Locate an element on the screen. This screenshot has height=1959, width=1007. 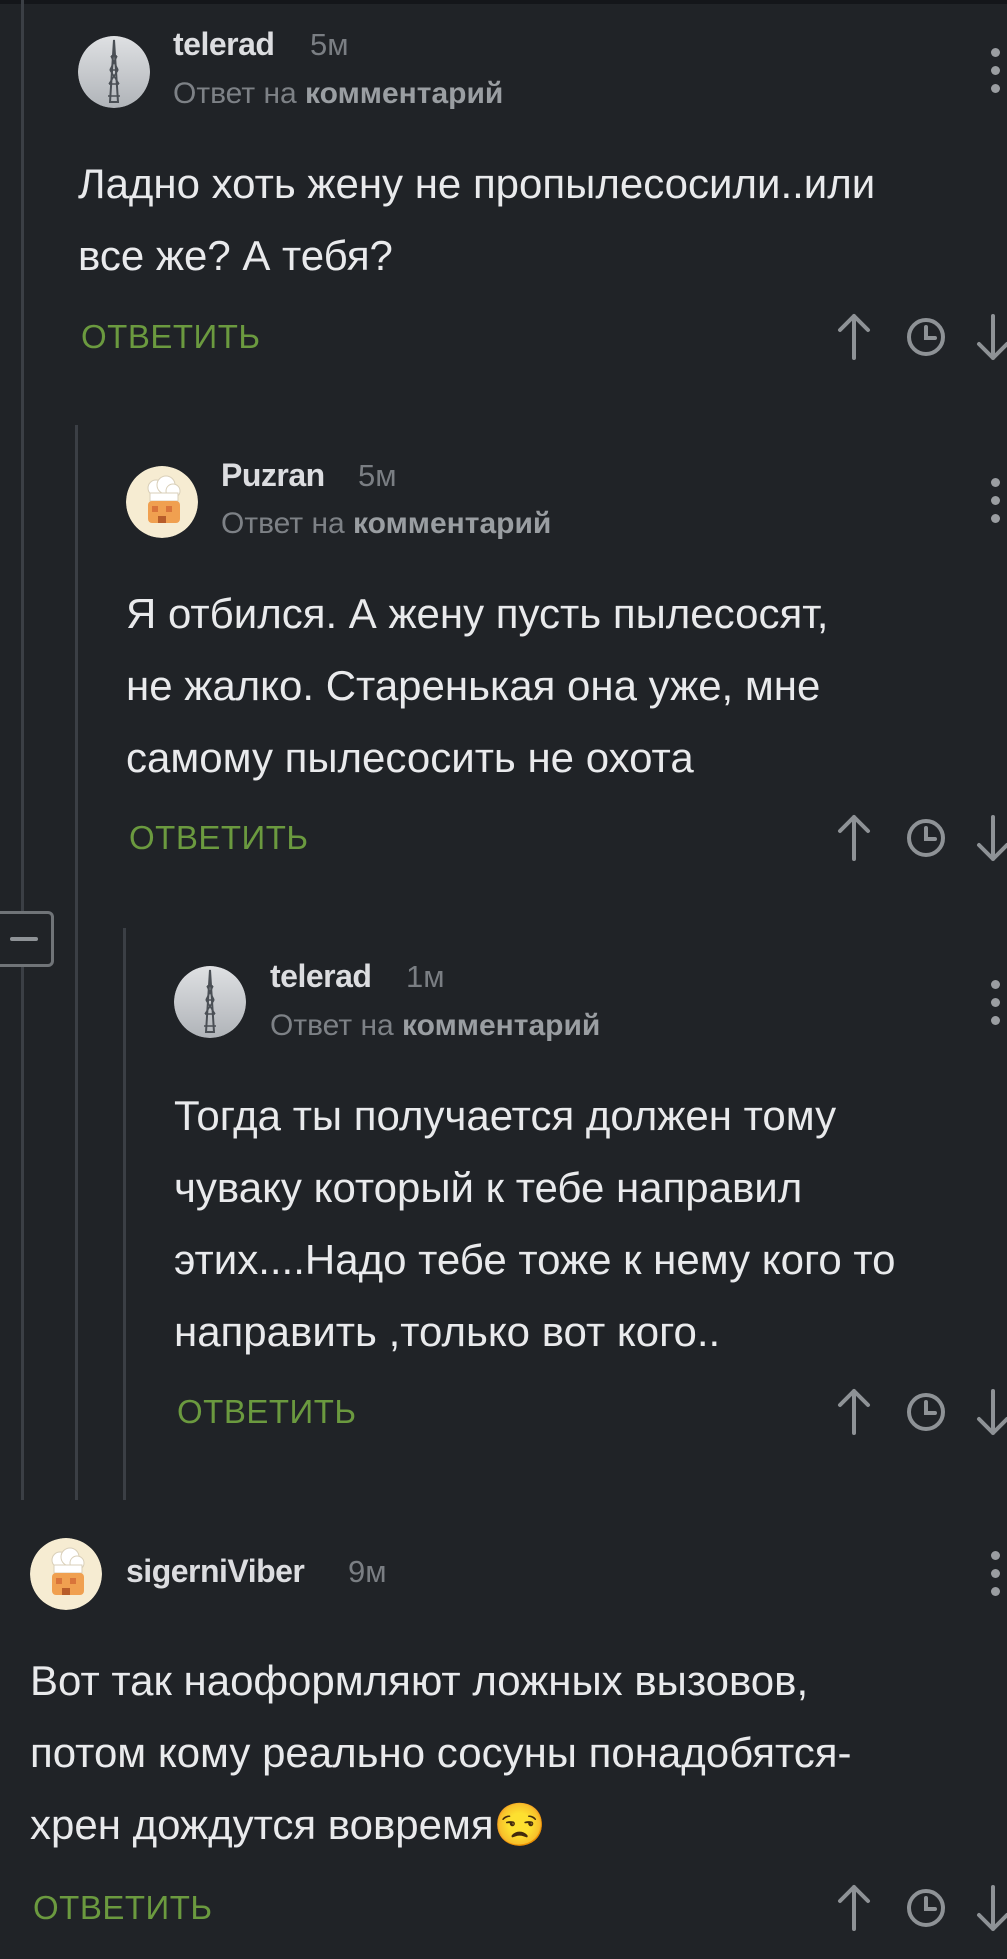
comment-time: 1м is located at coordinates (425, 976).